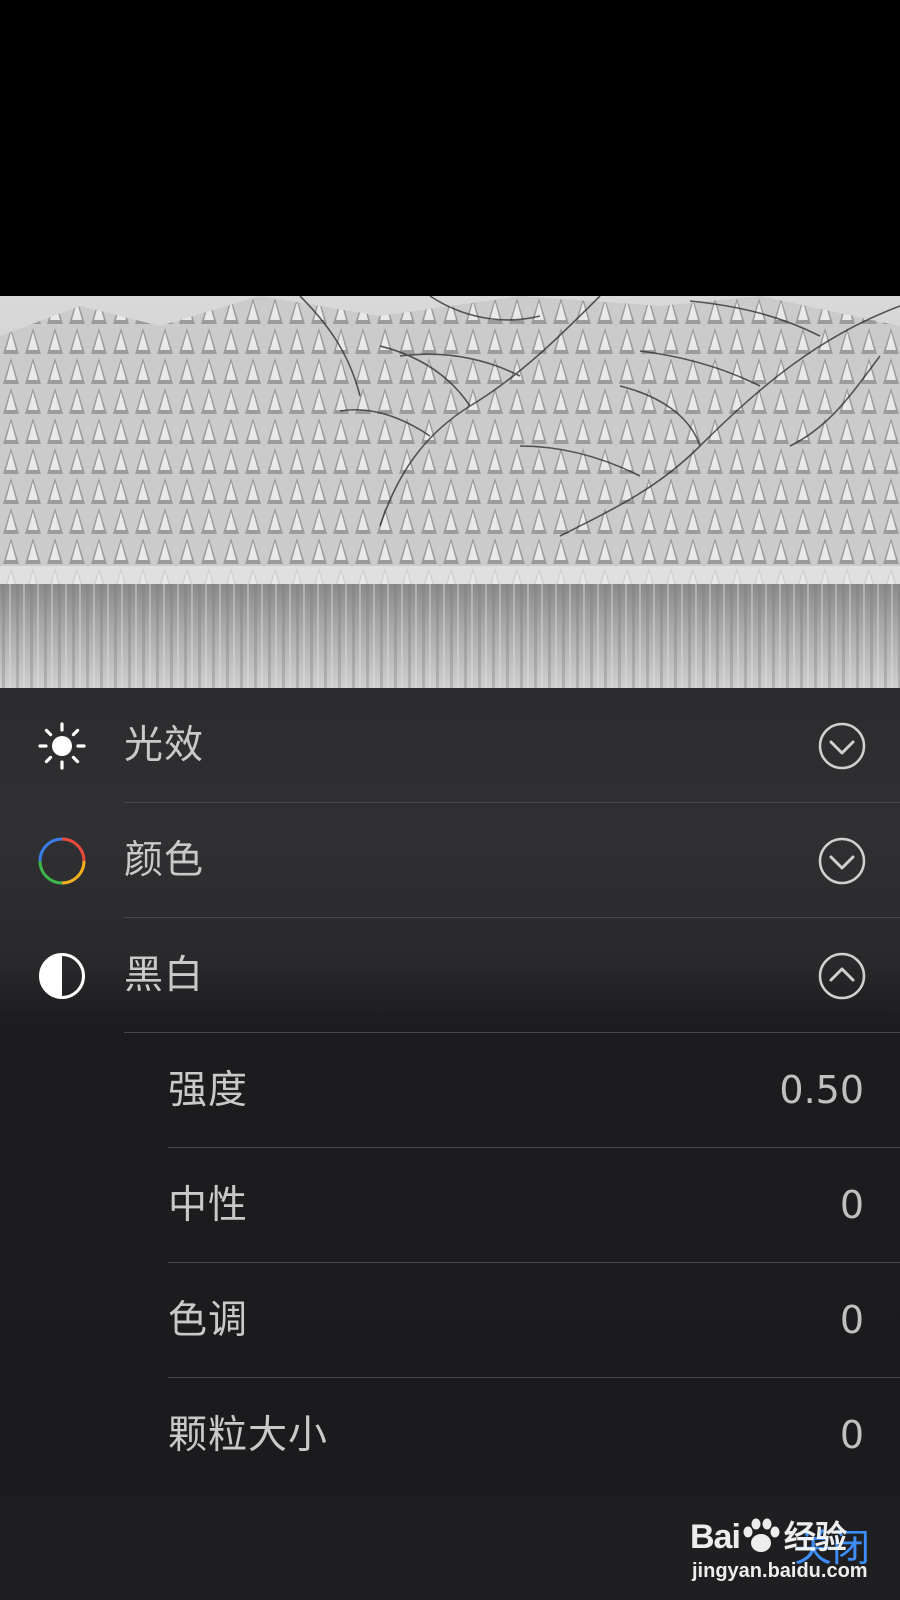 The height and width of the screenshot is (1600, 900). I want to click on sun-icon, so click(62, 746).